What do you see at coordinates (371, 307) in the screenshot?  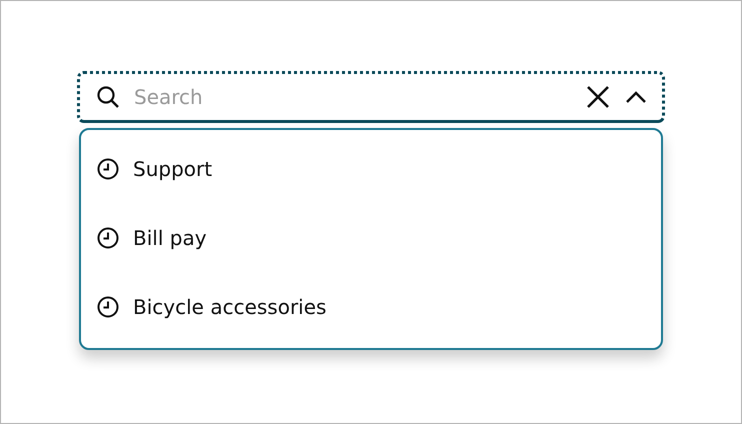 I see `suggestion-item: Bicycle accessories` at bounding box center [371, 307].